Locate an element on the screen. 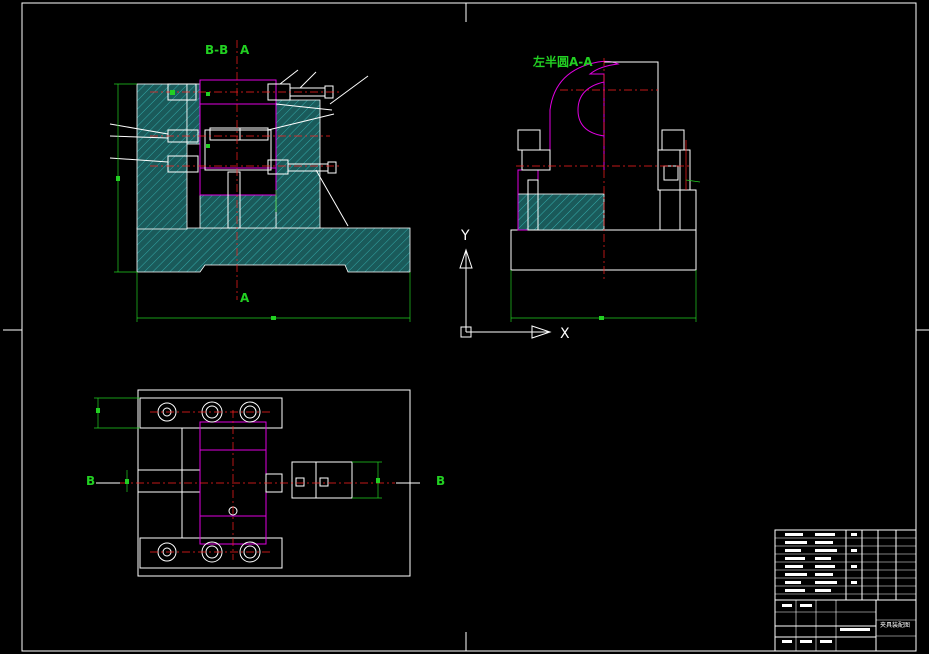 The image size is (929, 654). ucs-axis-icon is located at coordinates (505, 293).